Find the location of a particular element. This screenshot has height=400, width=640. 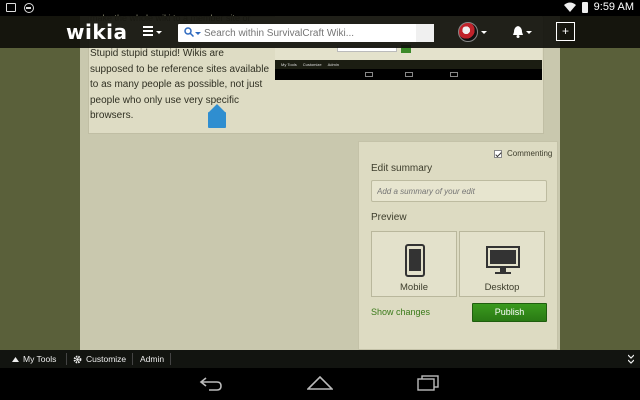

preview-label: Preview is located at coordinates (389, 217).